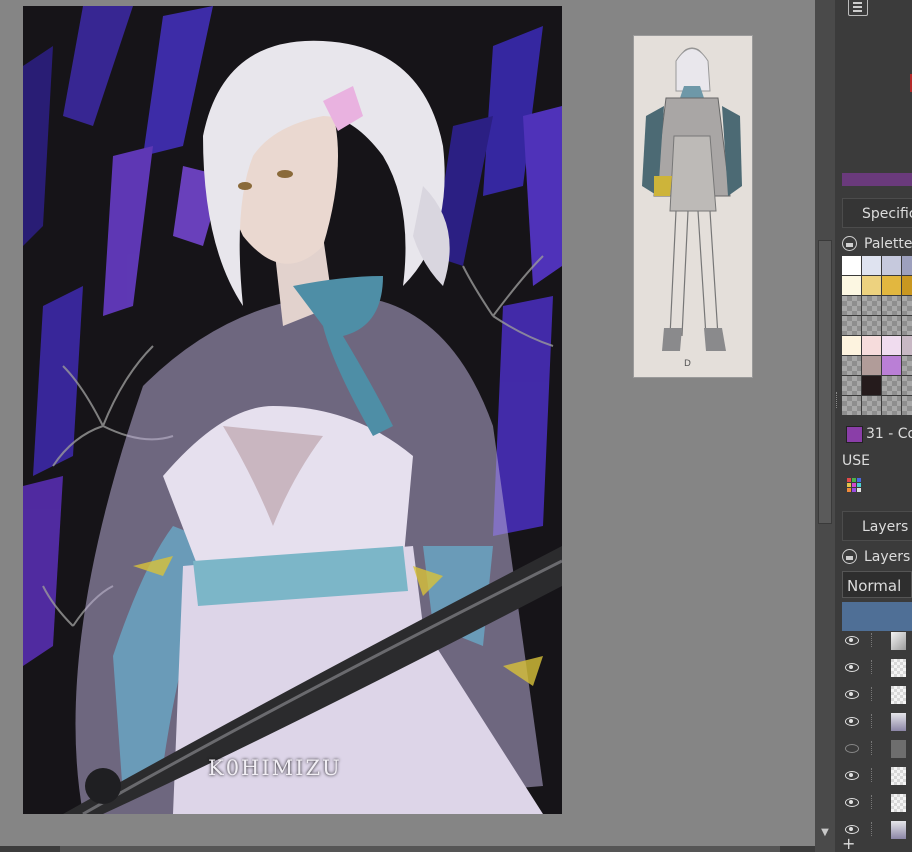 This screenshot has height=852, width=912. I want to click on vertical-scroll-thumb, so click(825, 382).